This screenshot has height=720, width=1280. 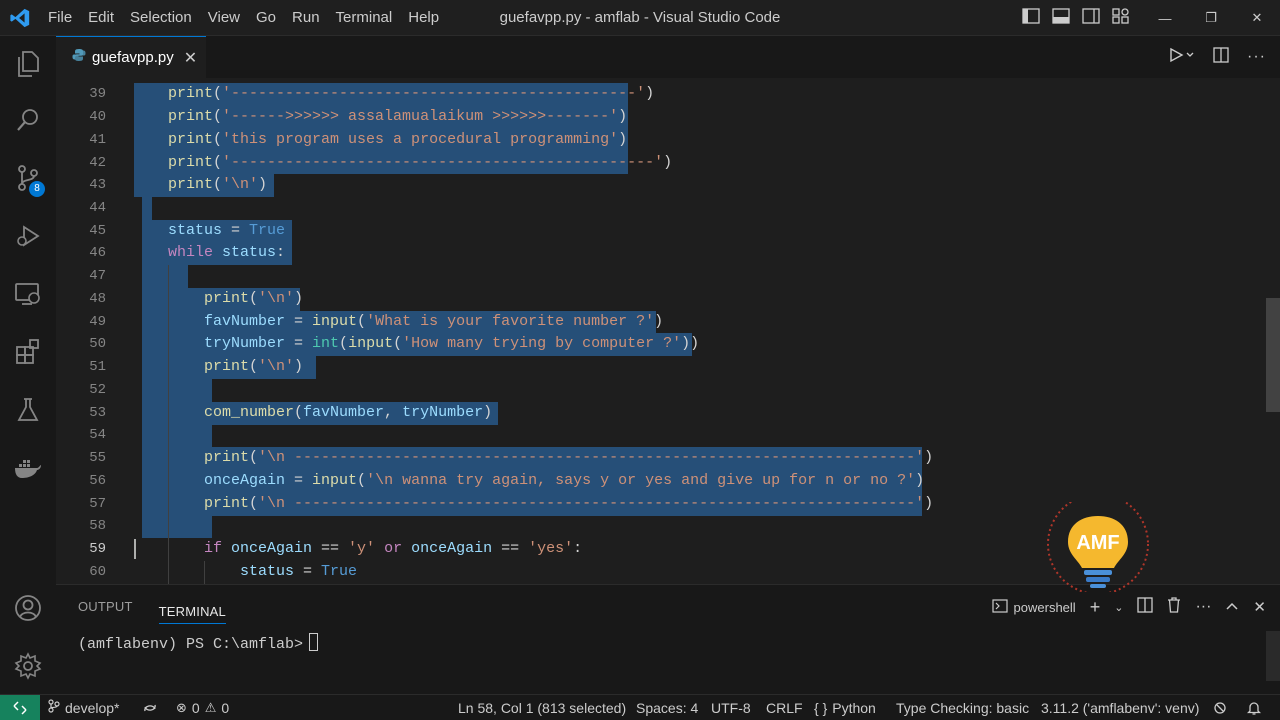 What do you see at coordinates (298, 572) in the screenshot?
I see `code-line-60: status = True` at bounding box center [298, 572].